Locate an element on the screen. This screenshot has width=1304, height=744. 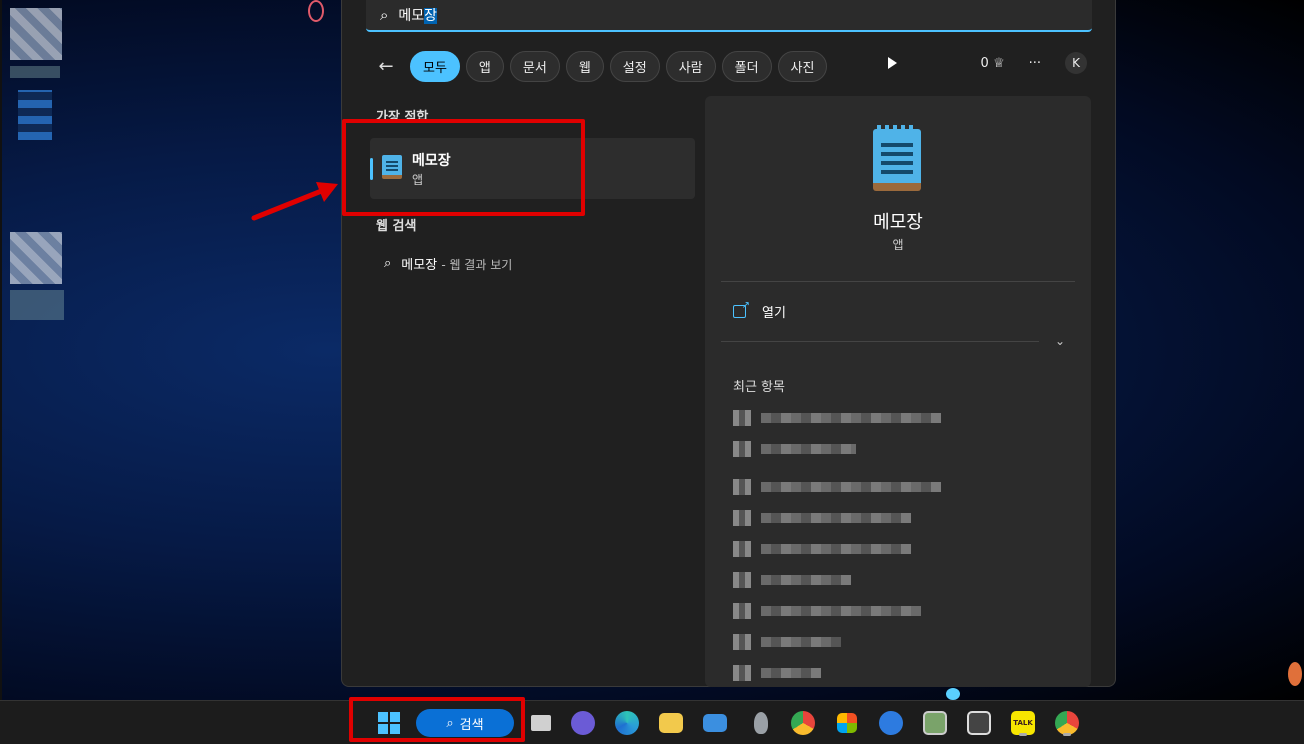
chevron-down-icon: ⌄ is located at coordinates (1060, 341).